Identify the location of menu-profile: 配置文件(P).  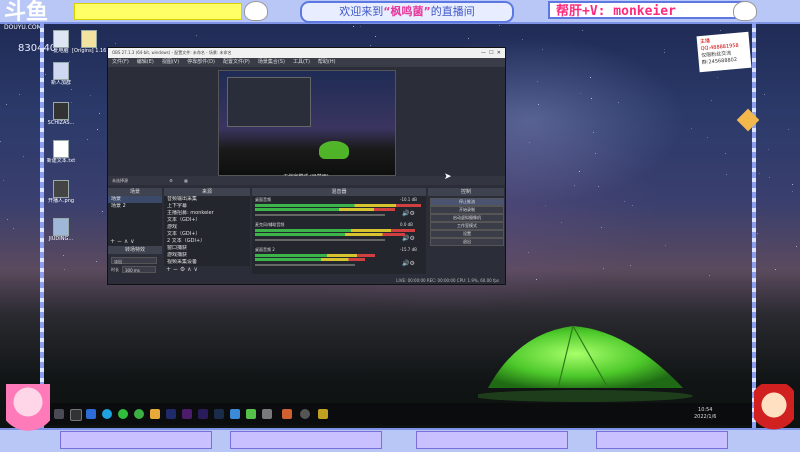
(236, 62).